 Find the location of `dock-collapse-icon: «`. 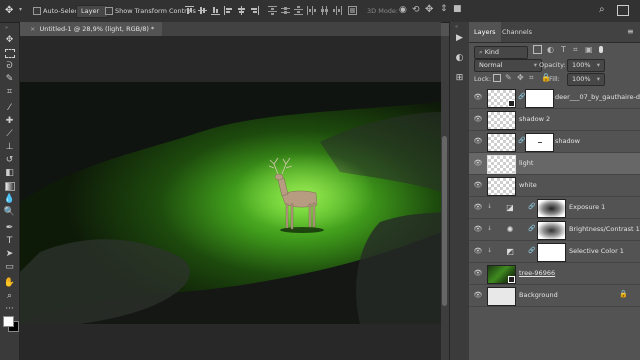

dock-collapse-icon: « is located at coordinates (456, 27).